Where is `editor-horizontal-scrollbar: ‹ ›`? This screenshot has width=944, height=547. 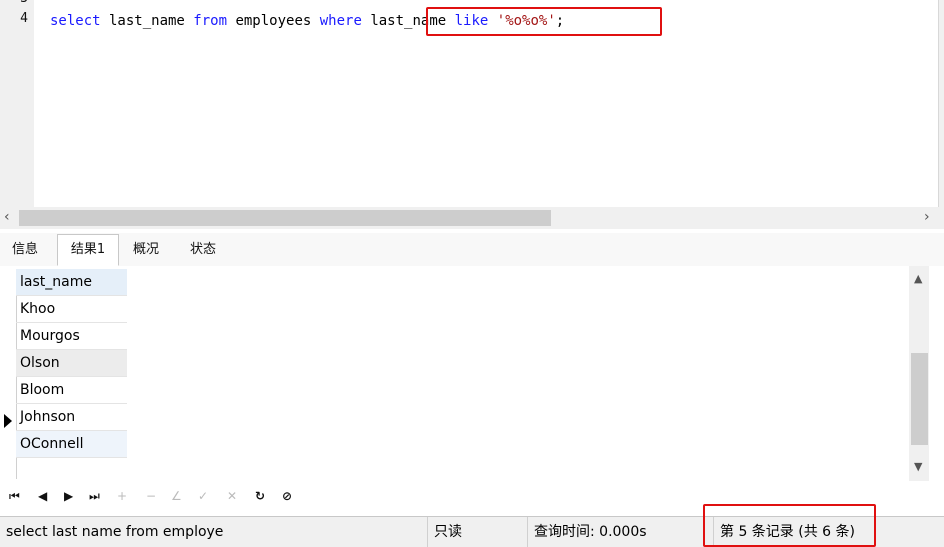 editor-horizontal-scrollbar: ‹ › is located at coordinates (472, 218).